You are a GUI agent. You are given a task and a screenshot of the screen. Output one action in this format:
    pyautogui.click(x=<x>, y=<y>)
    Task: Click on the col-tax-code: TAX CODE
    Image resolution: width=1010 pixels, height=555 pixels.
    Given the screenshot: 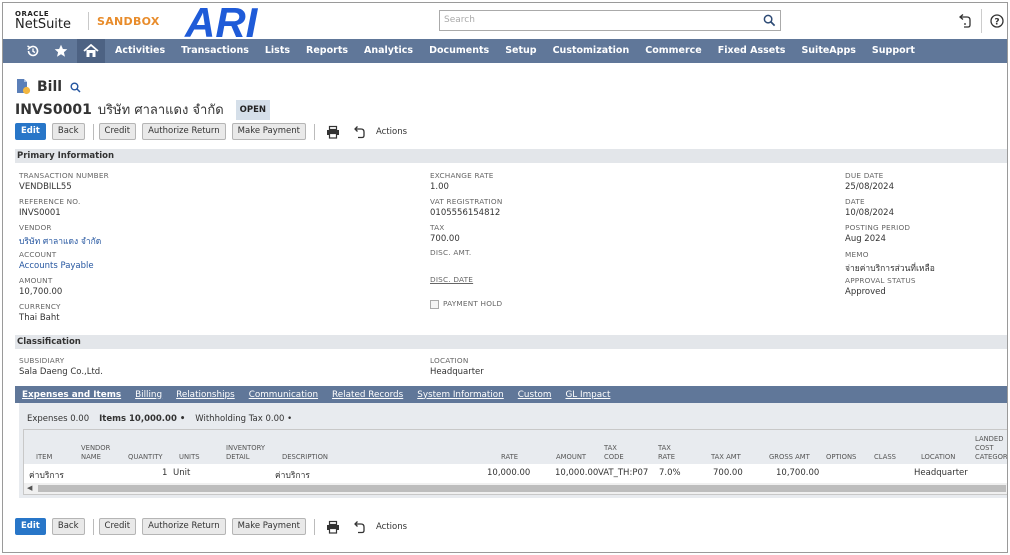 What is the action you would take?
    pyautogui.click(x=619, y=453)
    